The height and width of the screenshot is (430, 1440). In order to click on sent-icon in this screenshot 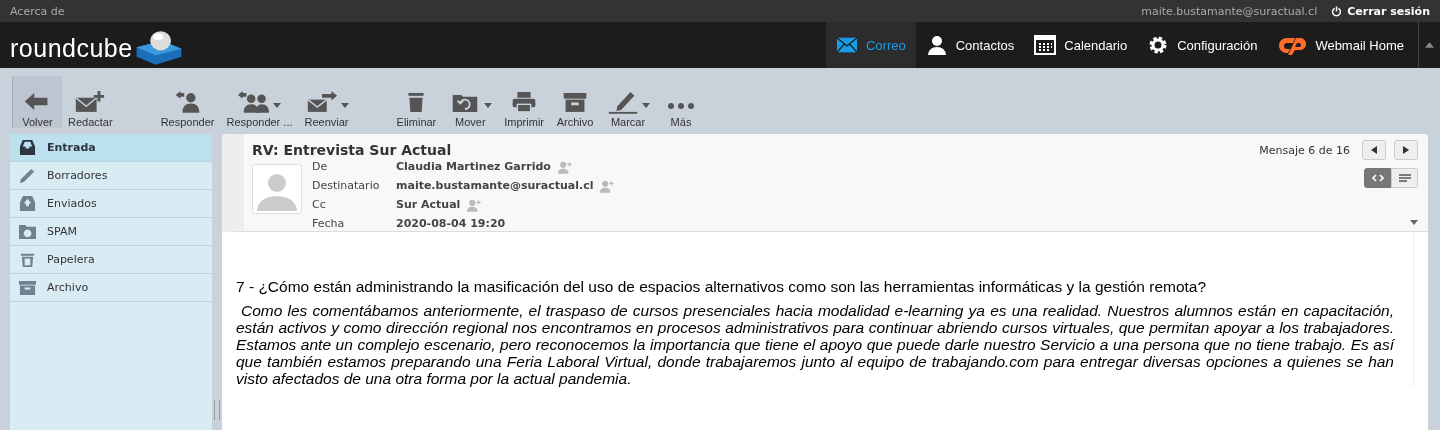, I will do `click(27, 203)`.